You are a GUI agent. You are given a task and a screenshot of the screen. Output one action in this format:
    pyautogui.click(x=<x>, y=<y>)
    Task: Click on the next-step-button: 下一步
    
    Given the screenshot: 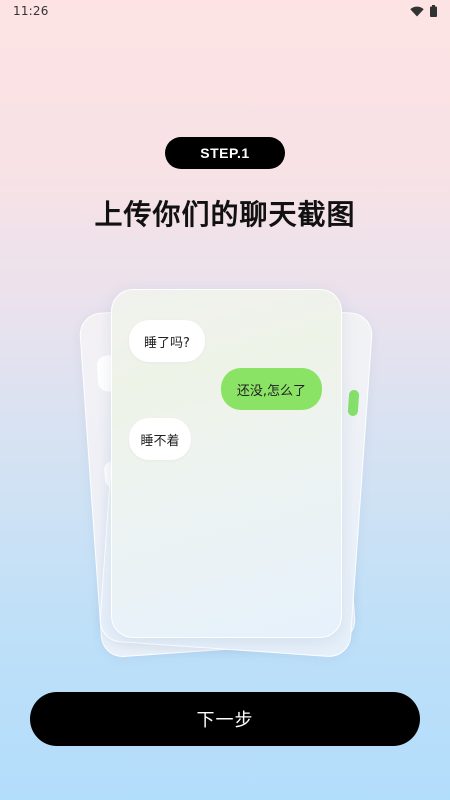 What is the action you would take?
    pyautogui.click(x=225, y=719)
    